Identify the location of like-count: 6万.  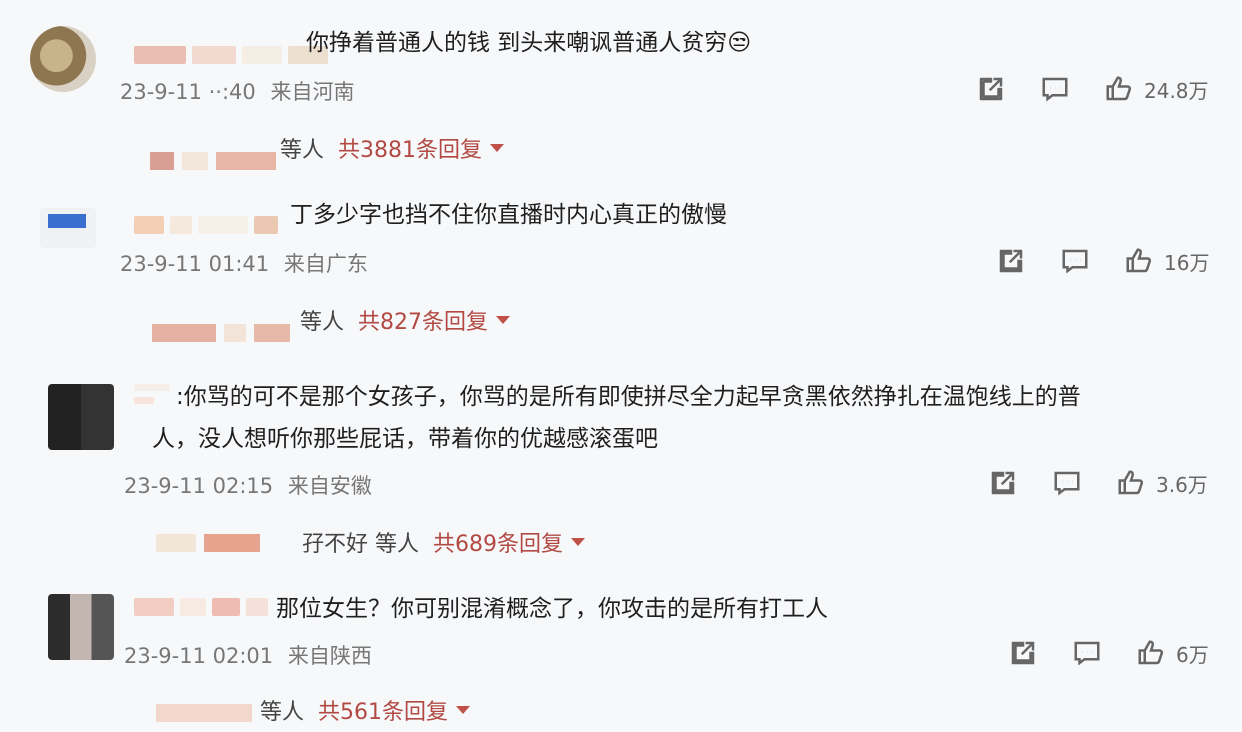
(1192, 654).